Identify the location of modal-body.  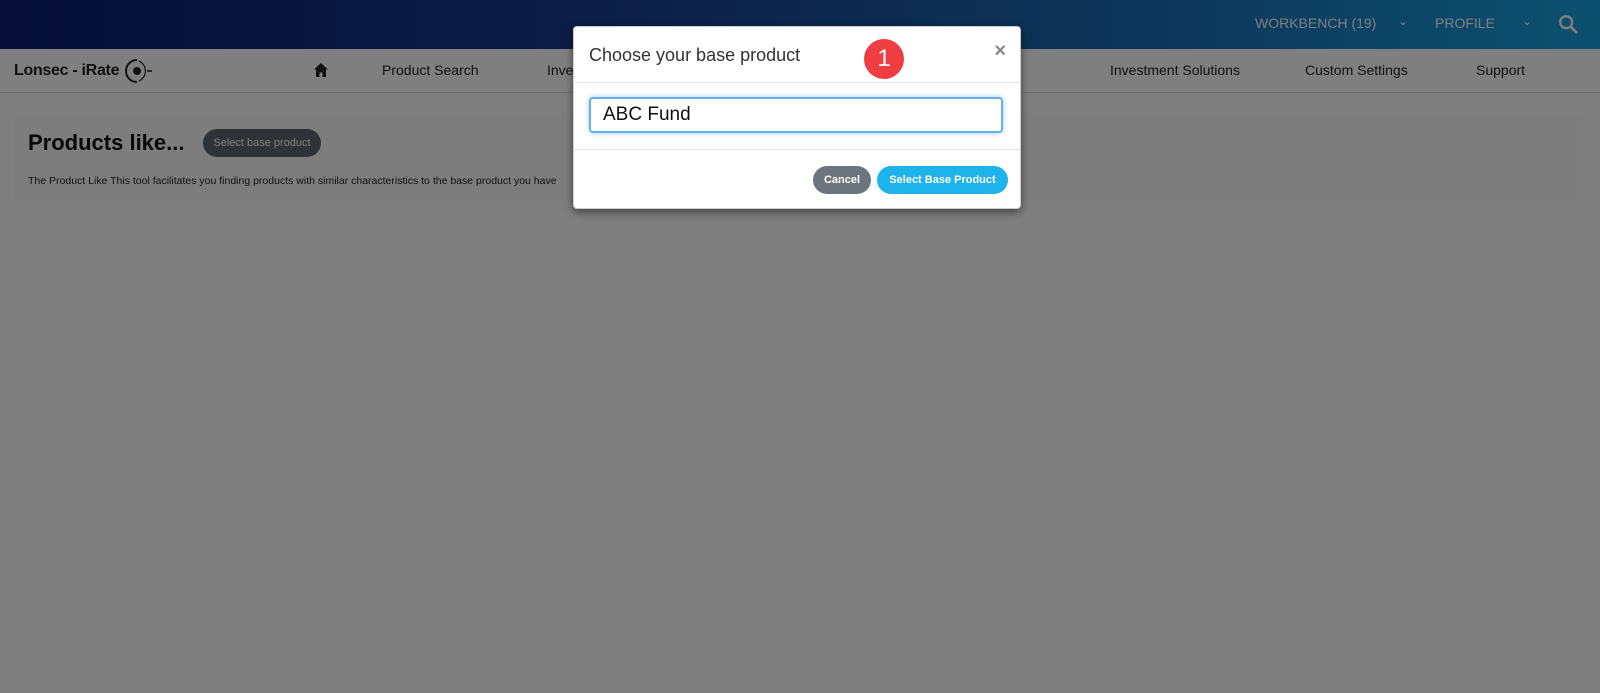
(797, 116).